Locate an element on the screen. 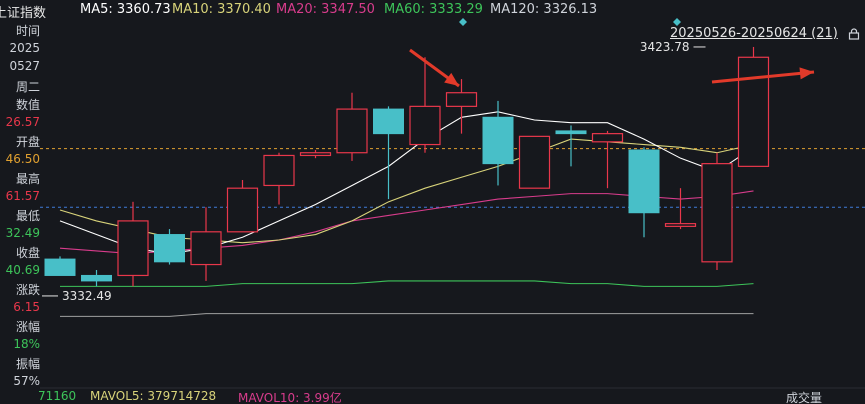 This screenshot has height=404, width=865. ma20-value: MA20: 3347.50 is located at coordinates (325, 9).